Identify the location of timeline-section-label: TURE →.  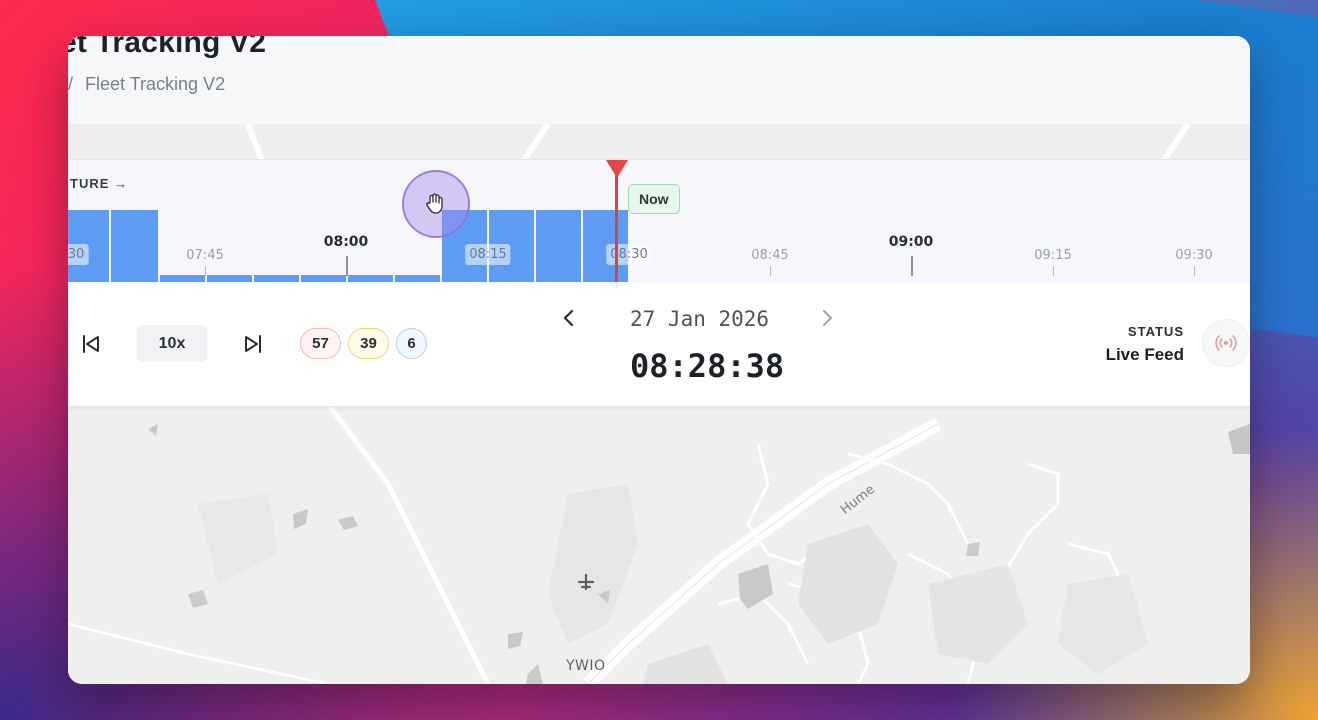
(99, 183).